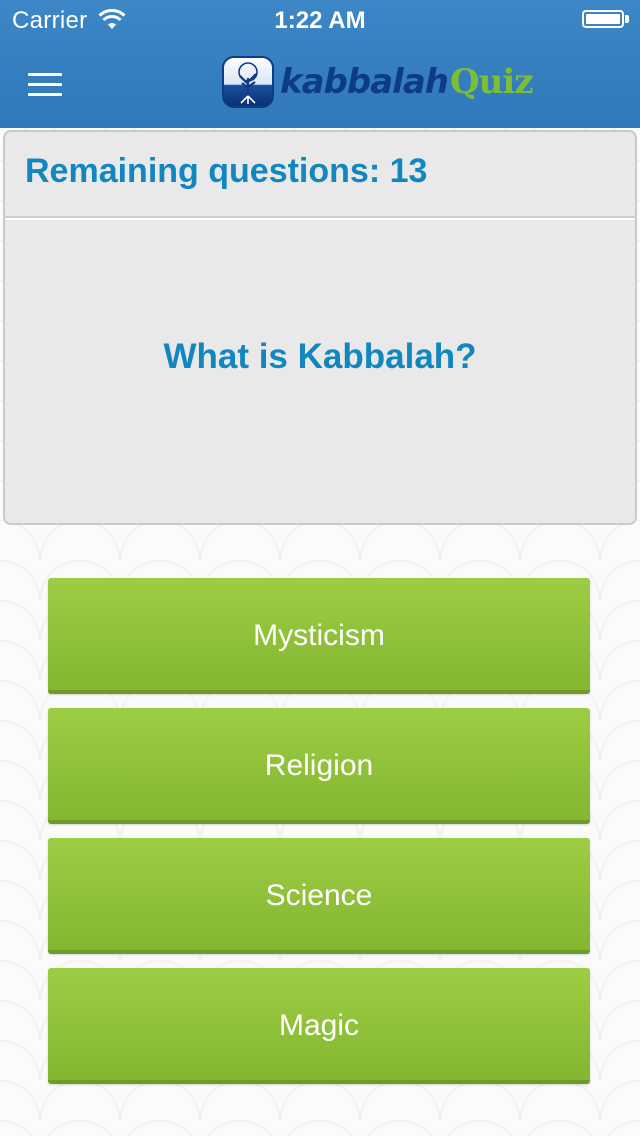 Image resolution: width=640 pixels, height=1136 pixels. Describe the element at coordinates (320, 356) in the screenshot. I see `question-text: What is Kabbalah?` at that location.